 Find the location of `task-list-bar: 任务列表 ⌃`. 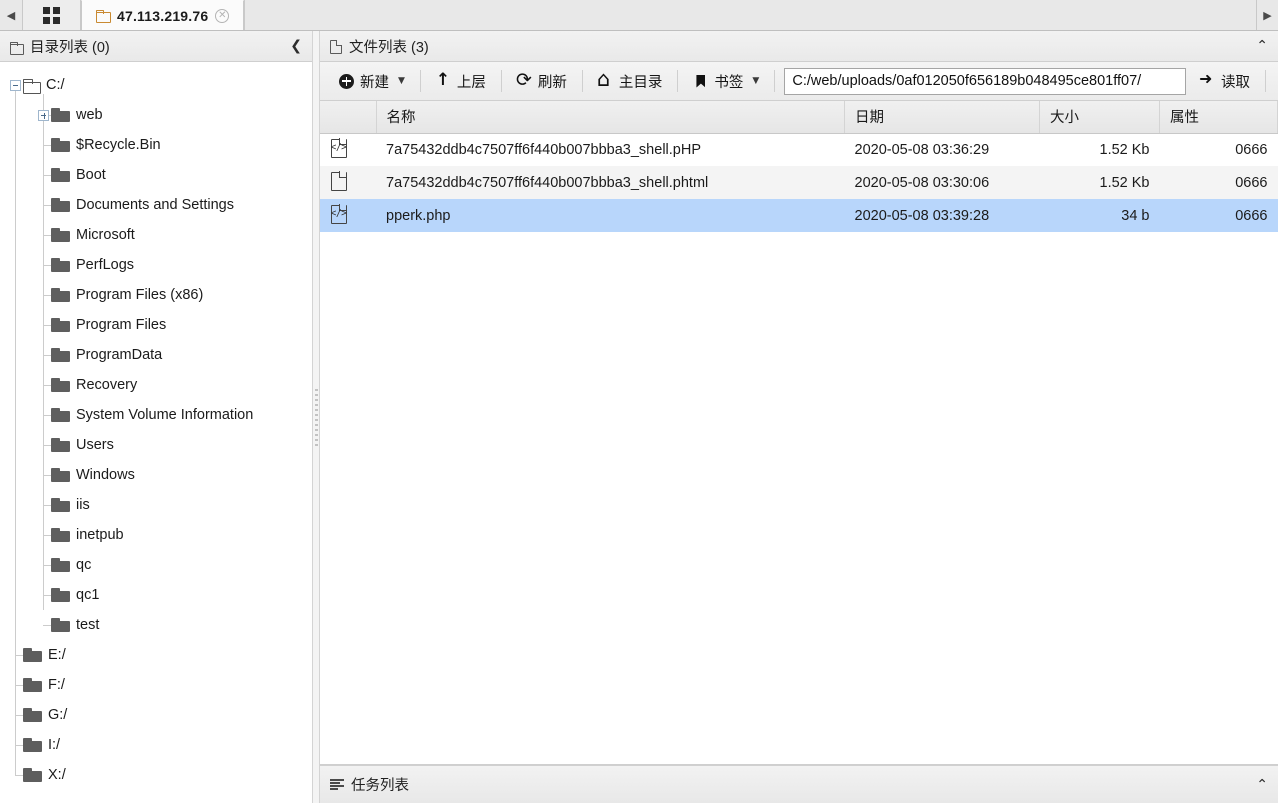

task-list-bar: 任务列表 ⌃ is located at coordinates (799, 784).